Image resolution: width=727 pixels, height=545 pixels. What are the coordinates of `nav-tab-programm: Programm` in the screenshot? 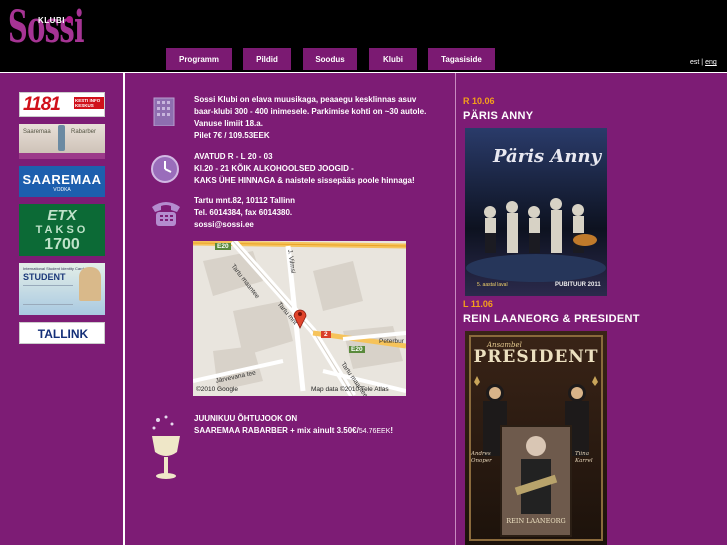 It's located at (199, 59).